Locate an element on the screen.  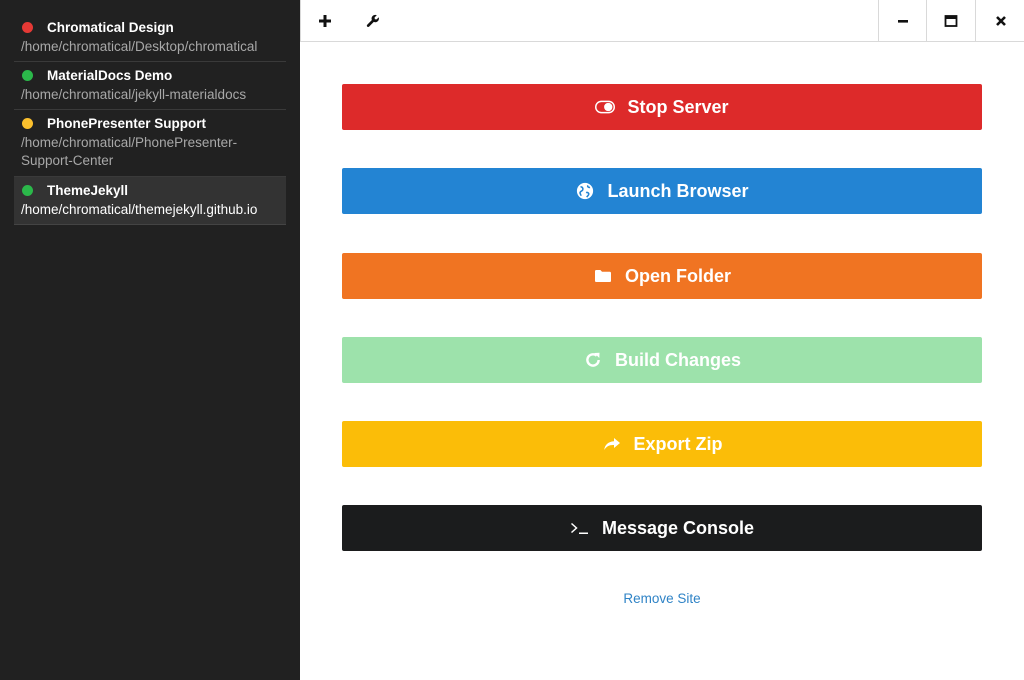
stop-server-button: Stop Server is located at coordinates (662, 107).